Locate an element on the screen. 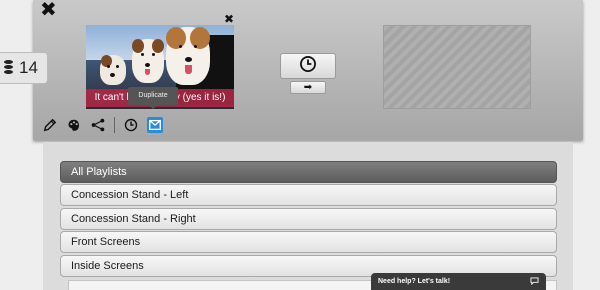 Image resolution: width=600 pixels, height=290 pixels. playlist-header: All Playlists is located at coordinates (308, 172).